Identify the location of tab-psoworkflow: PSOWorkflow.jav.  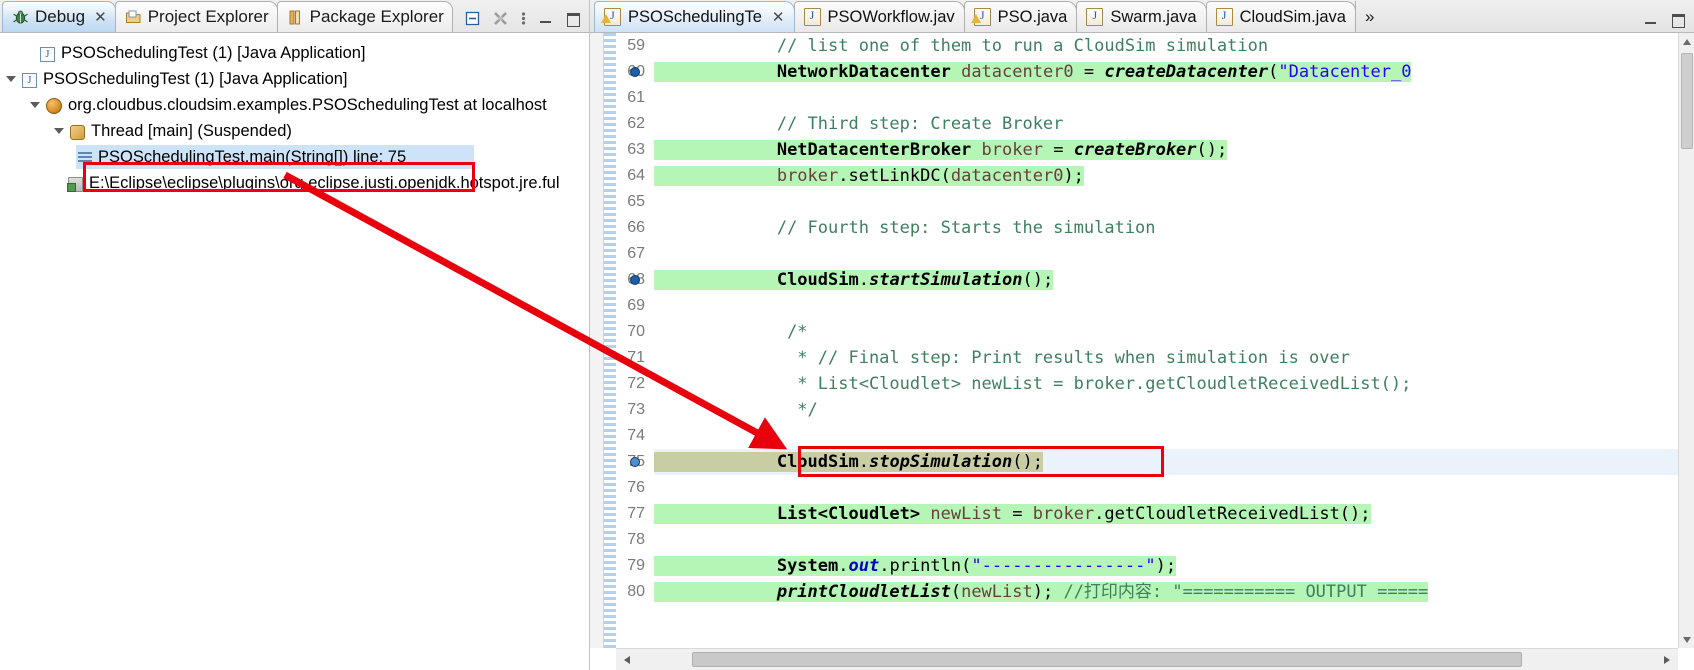
(879, 16).